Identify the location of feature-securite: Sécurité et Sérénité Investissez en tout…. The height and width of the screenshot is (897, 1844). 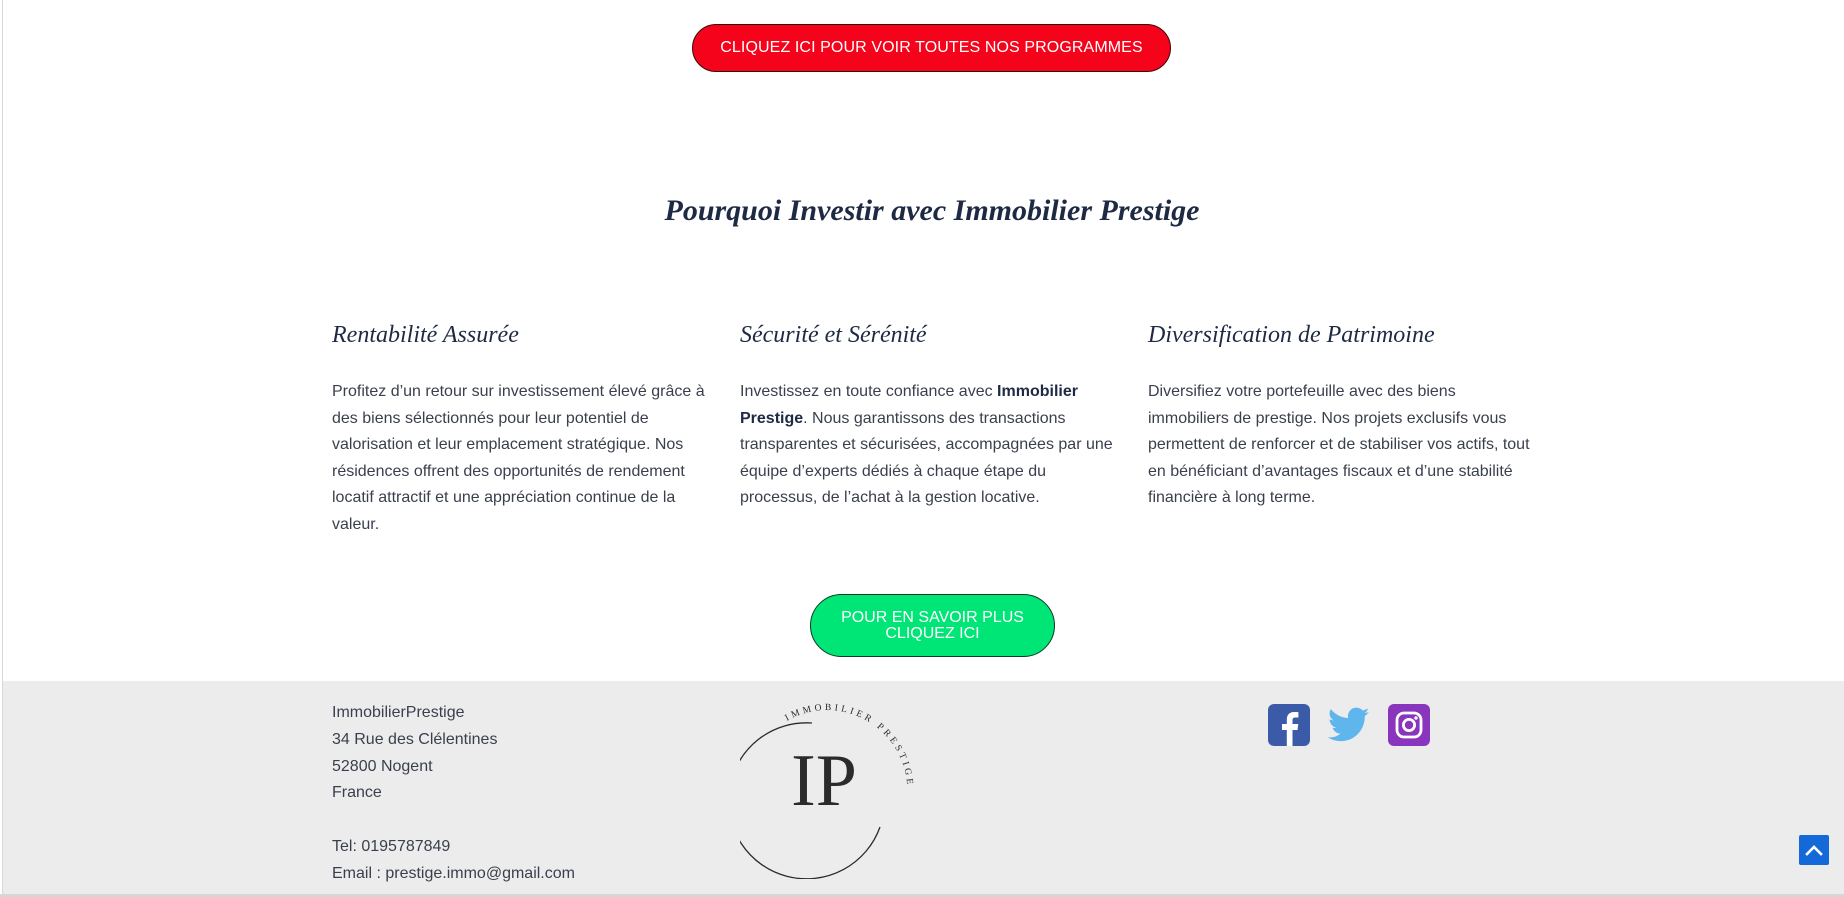
(932, 415).